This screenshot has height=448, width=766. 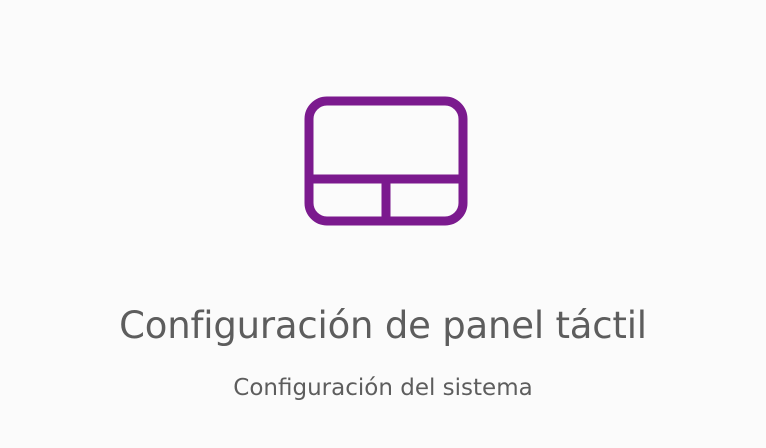 I want to click on tile-title: Configuración de panel táctil, so click(x=383, y=325).